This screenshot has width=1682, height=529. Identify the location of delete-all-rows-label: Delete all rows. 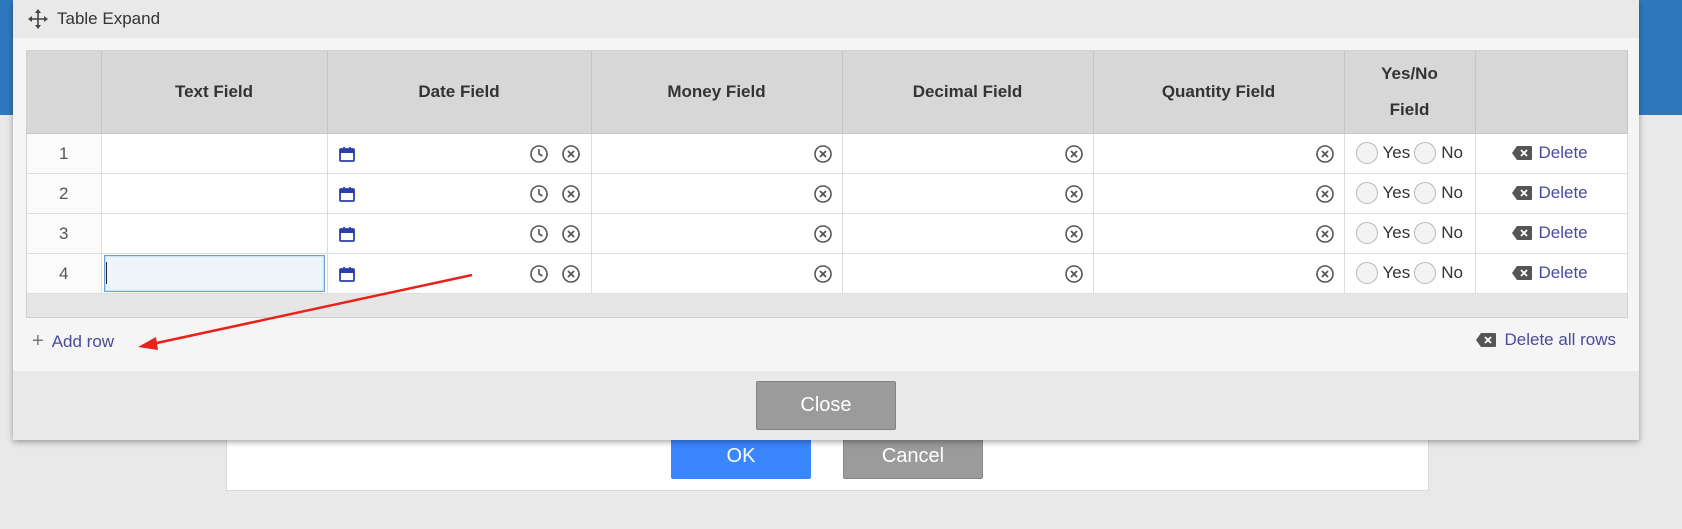
(1560, 339).